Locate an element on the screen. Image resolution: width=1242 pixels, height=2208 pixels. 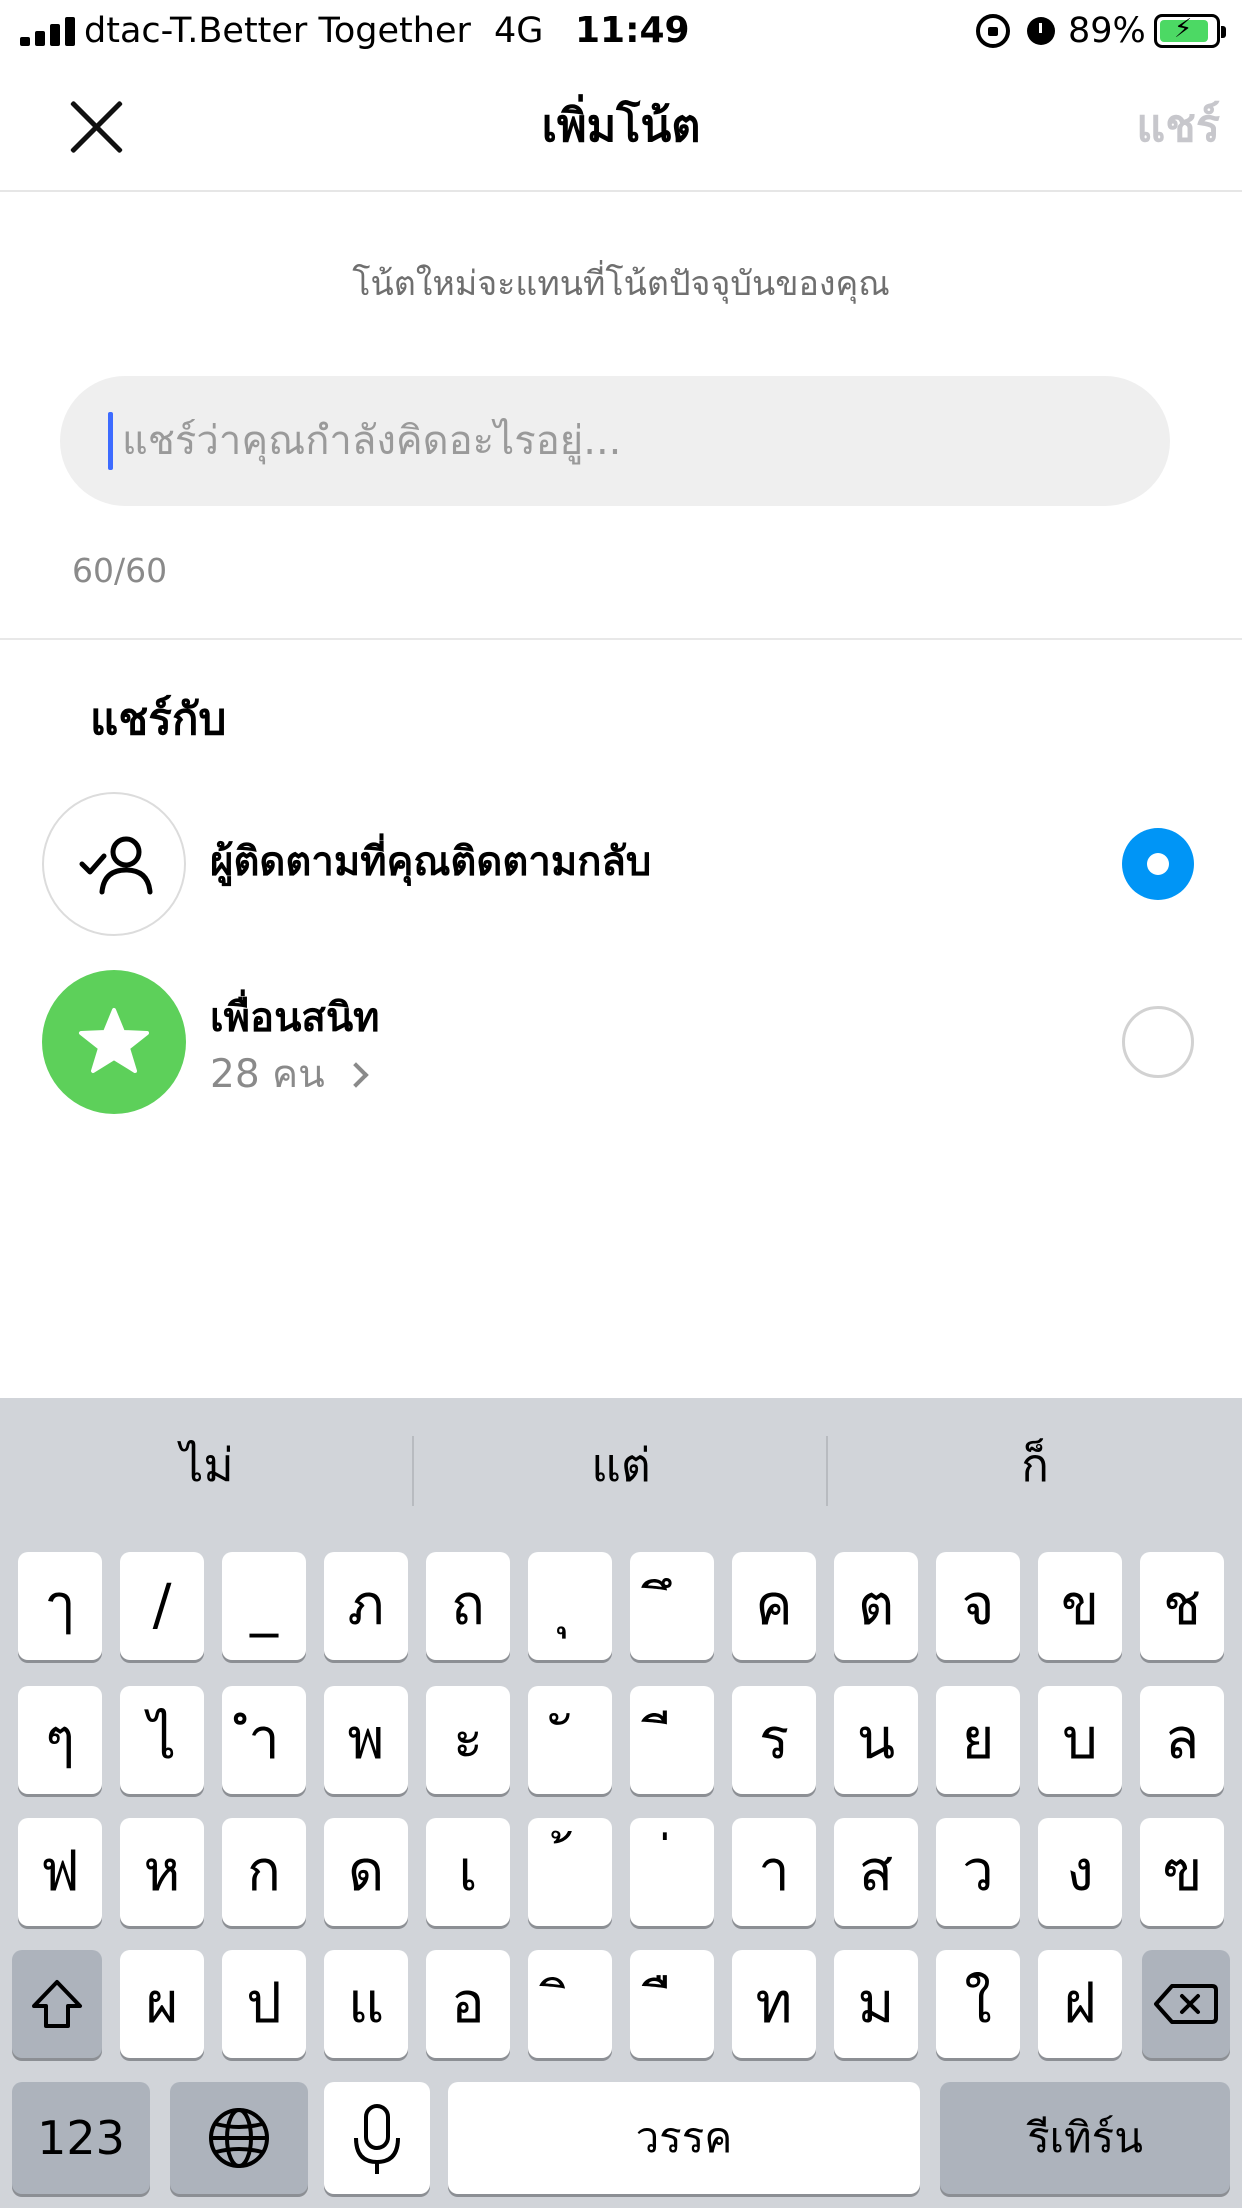
letter-key: ฝ is located at coordinates (1080, 2004).